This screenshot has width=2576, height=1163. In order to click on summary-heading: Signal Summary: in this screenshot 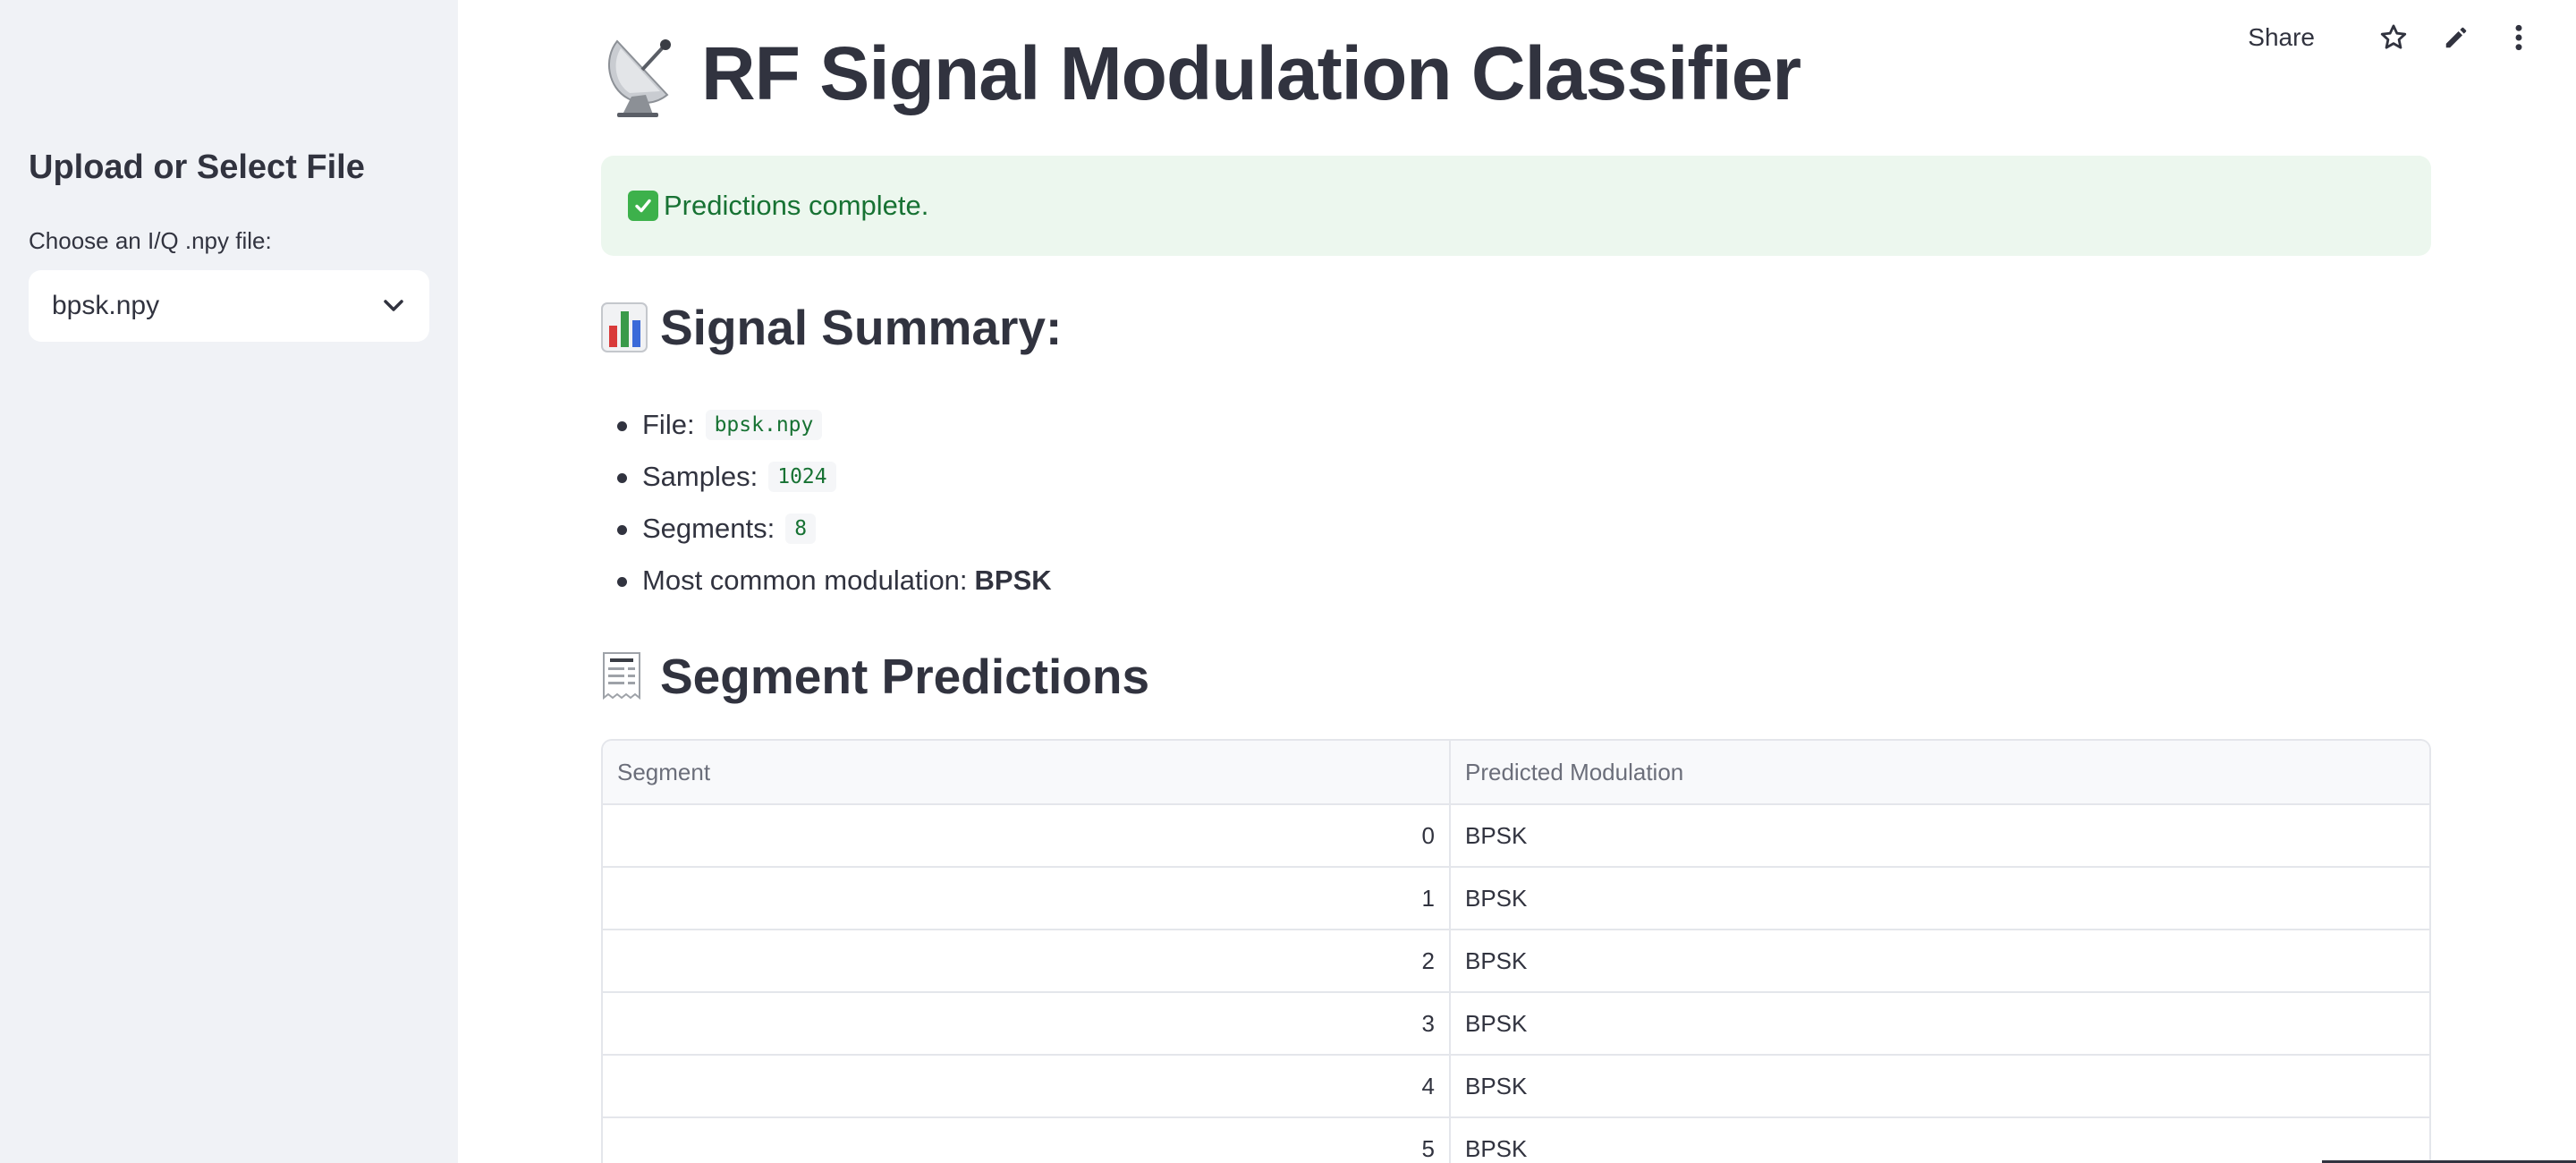, I will do `click(831, 327)`.